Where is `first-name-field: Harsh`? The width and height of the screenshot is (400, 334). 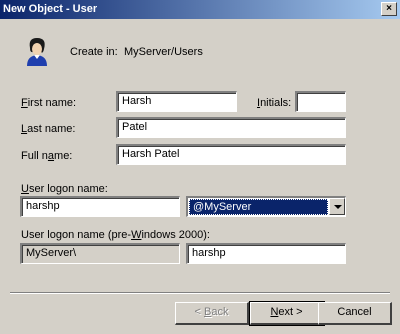
first-name-field: Harsh is located at coordinates (176, 101).